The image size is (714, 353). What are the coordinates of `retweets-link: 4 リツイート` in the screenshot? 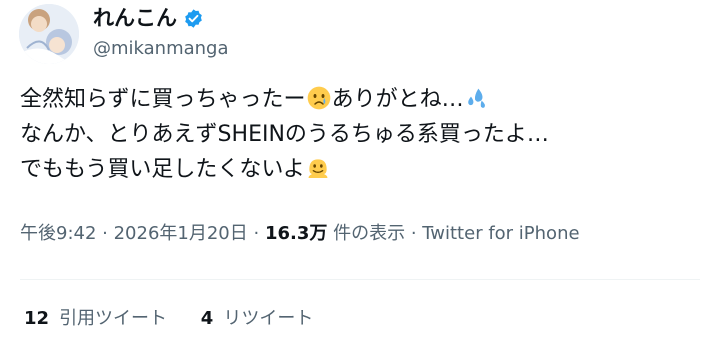 It's located at (257, 319).